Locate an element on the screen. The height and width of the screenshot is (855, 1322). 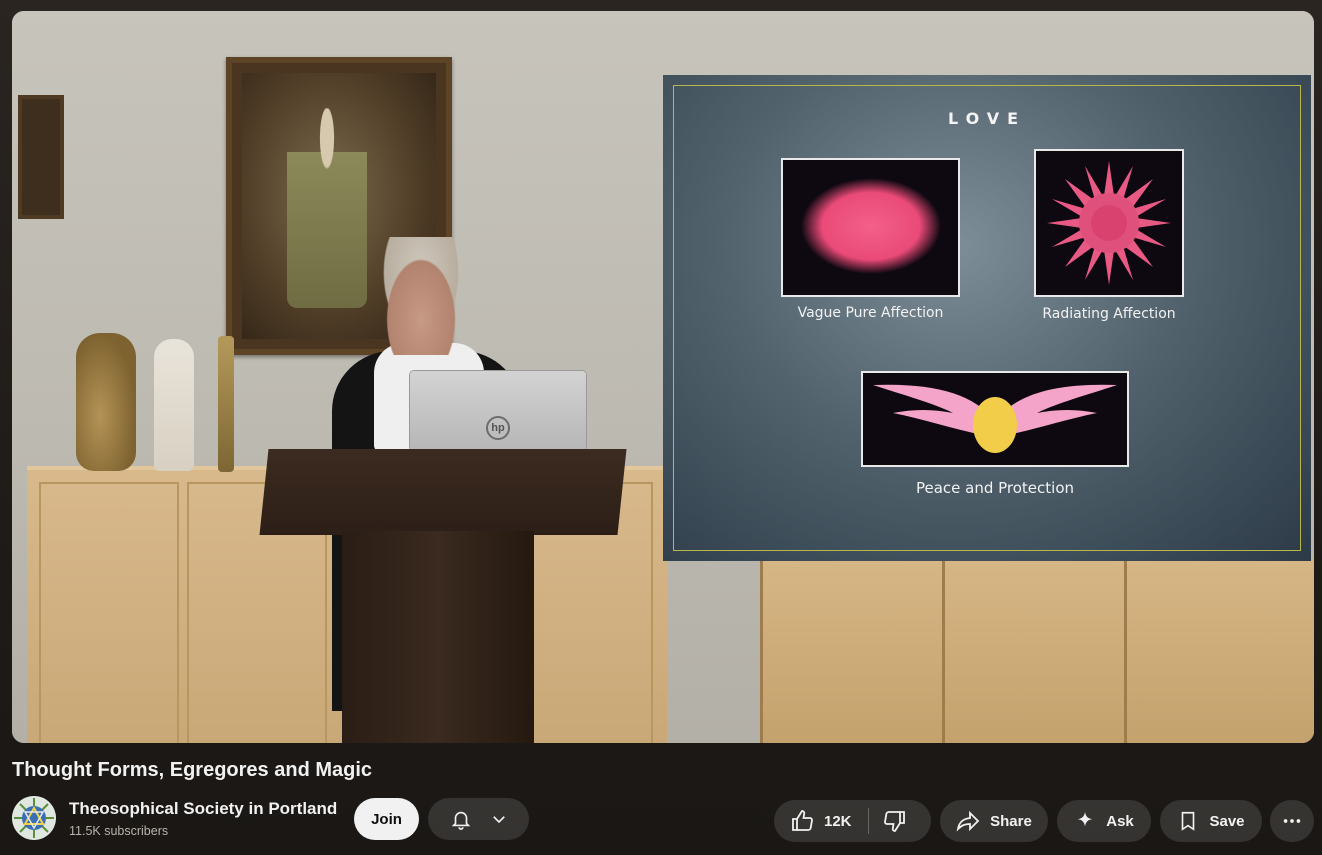
ask-label: Ask is located at coordinates (1120, 821).